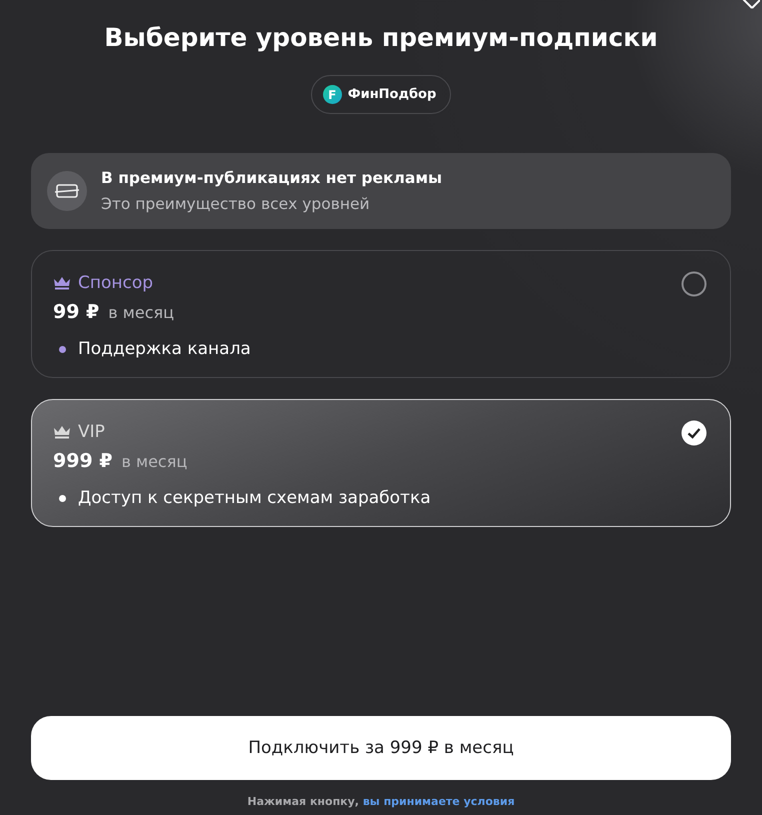 This screenshot has width=762, height=815. What do you see at coordinates (82, 461) in the screenshot?
I see `tier-price: 999 ₽` at bounding box center [82, 461].